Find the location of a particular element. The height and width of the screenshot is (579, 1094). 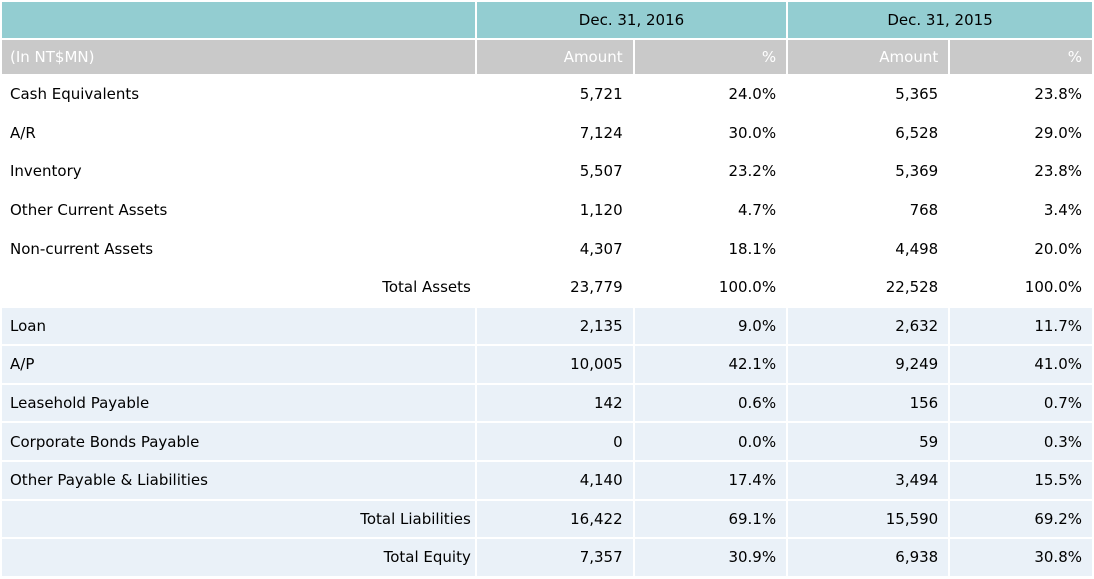

col-group-2016: Dec. 31, 2016 is located at coordinates (631, 20).